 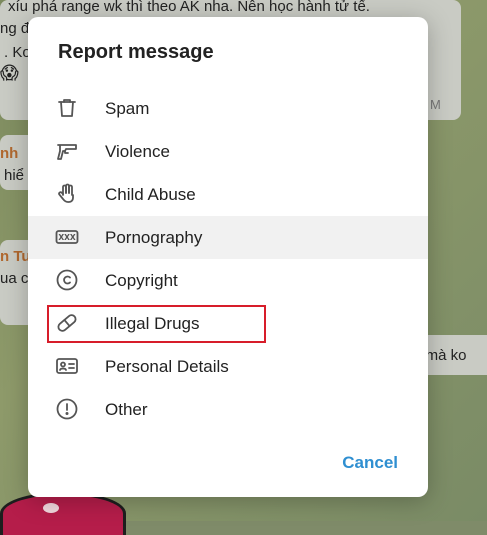 What do you see at coordinates (63, 513) in the screenshot?
I see `sticker` at bounding box center [63, 513].